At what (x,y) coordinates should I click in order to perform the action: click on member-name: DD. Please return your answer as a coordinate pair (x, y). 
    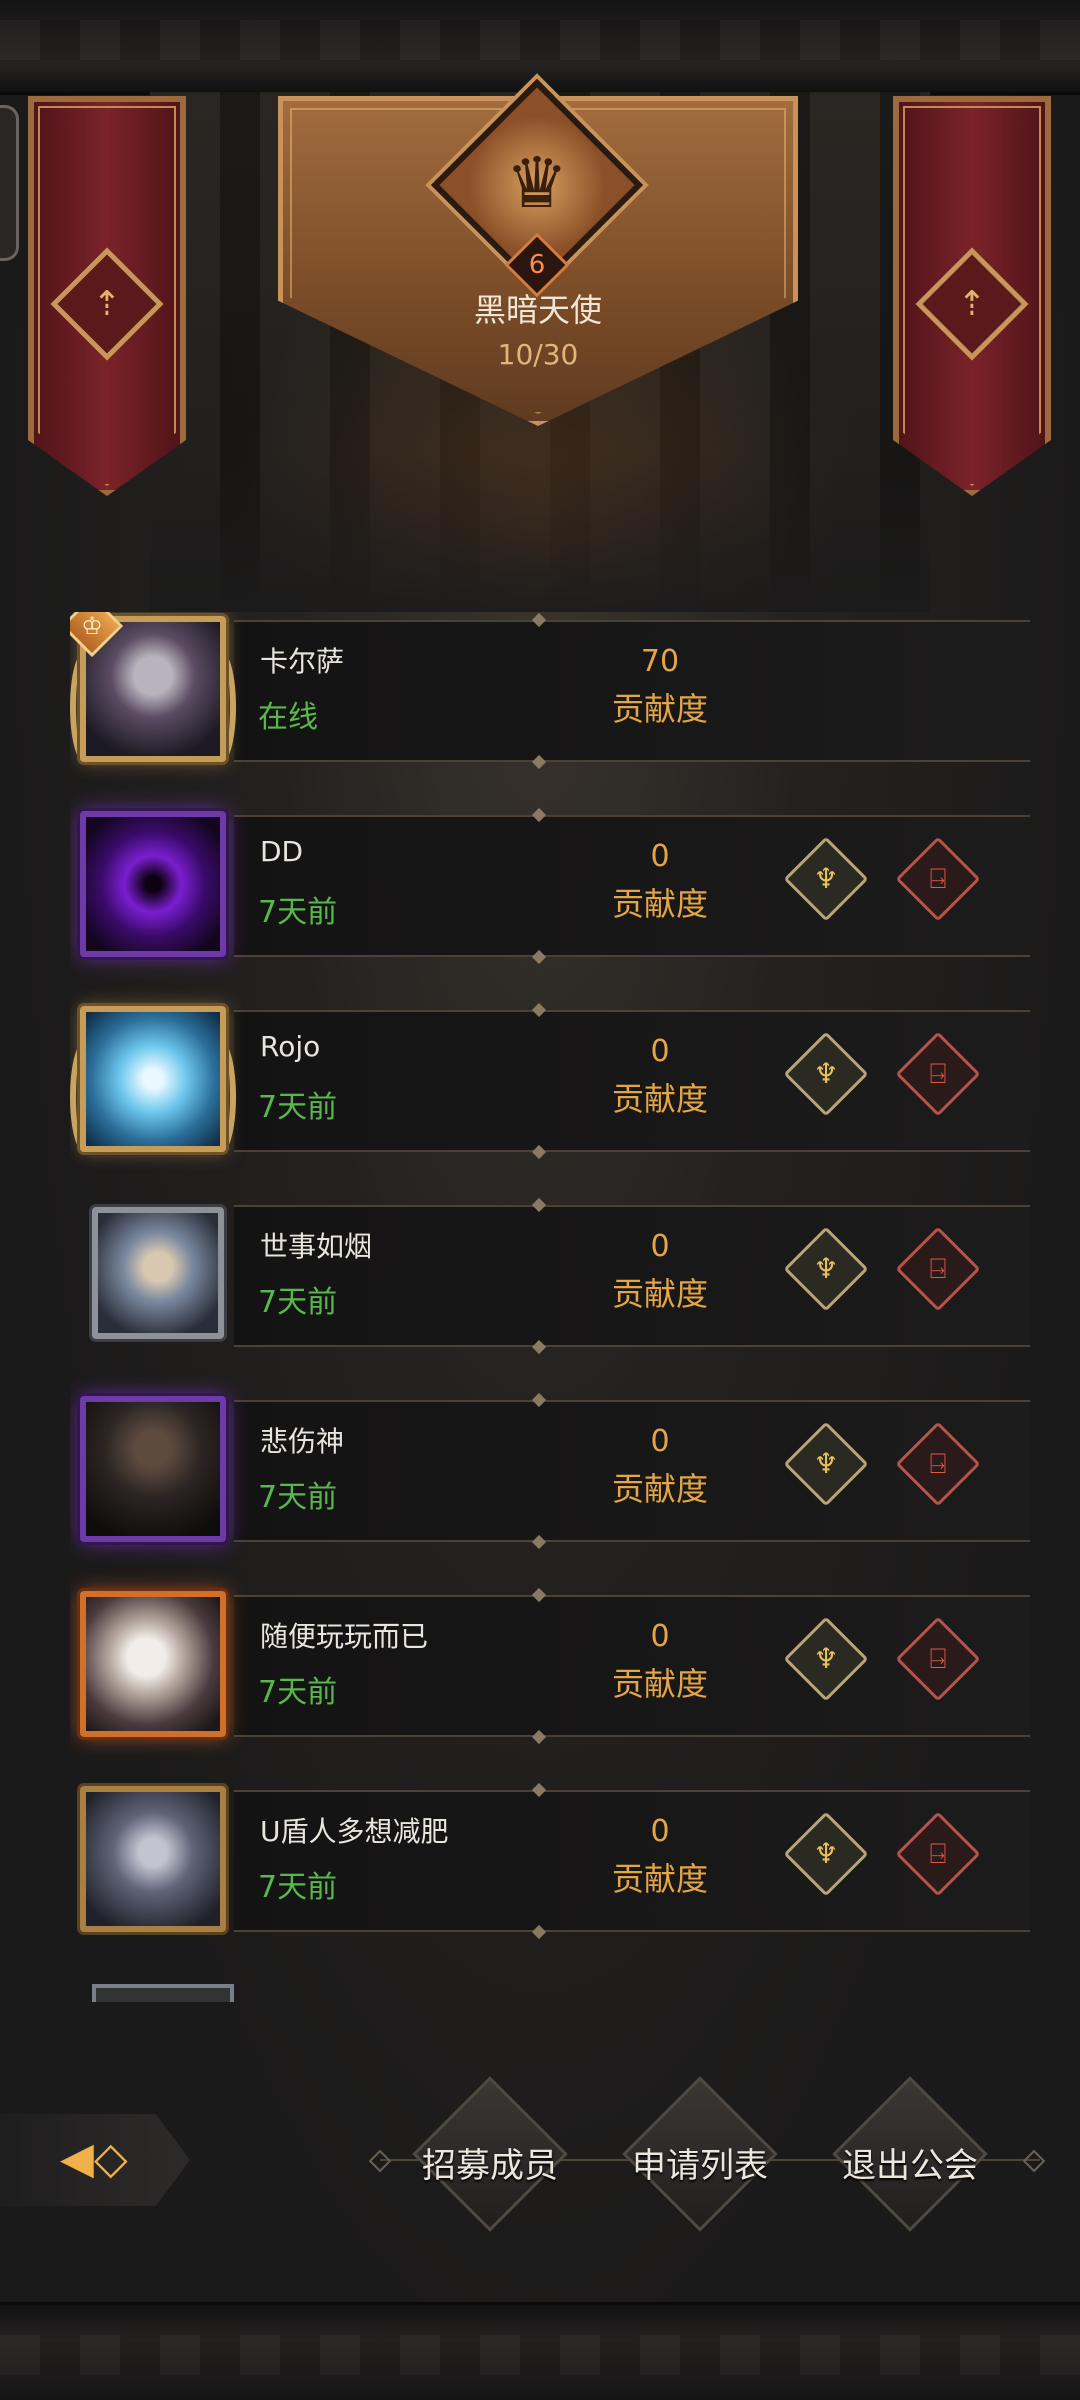
    Looking at the image, I should click on (282, 851).